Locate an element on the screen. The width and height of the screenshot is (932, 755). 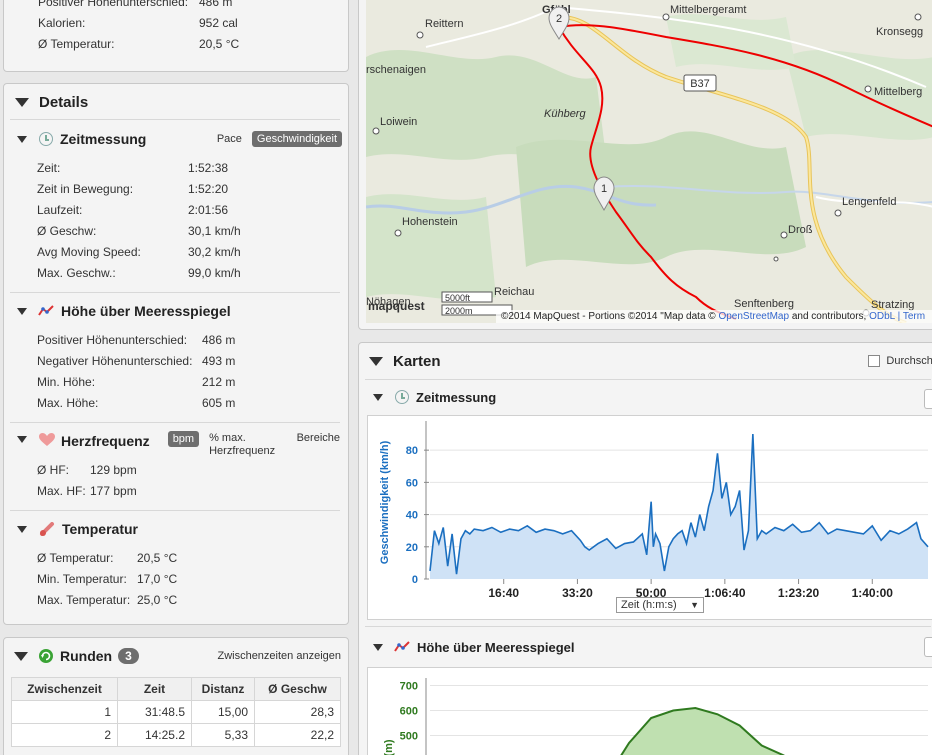
average-checkbox is located at coordinates (874, 361).